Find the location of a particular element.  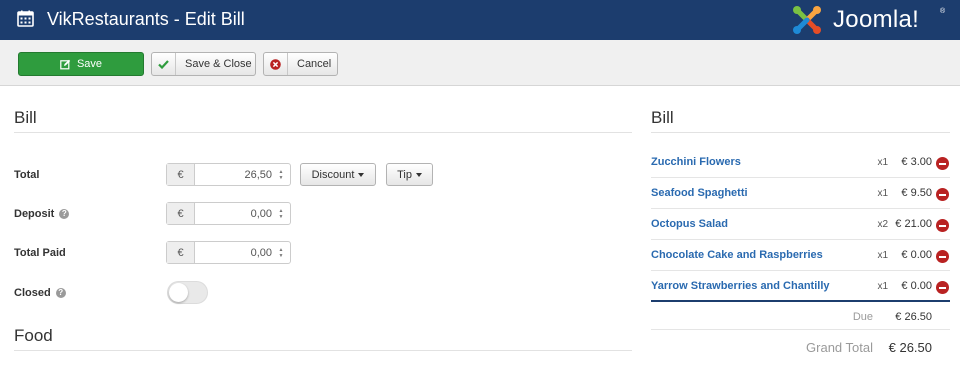

bill-item-quantity: x2 is located at coordinates (882, 224).